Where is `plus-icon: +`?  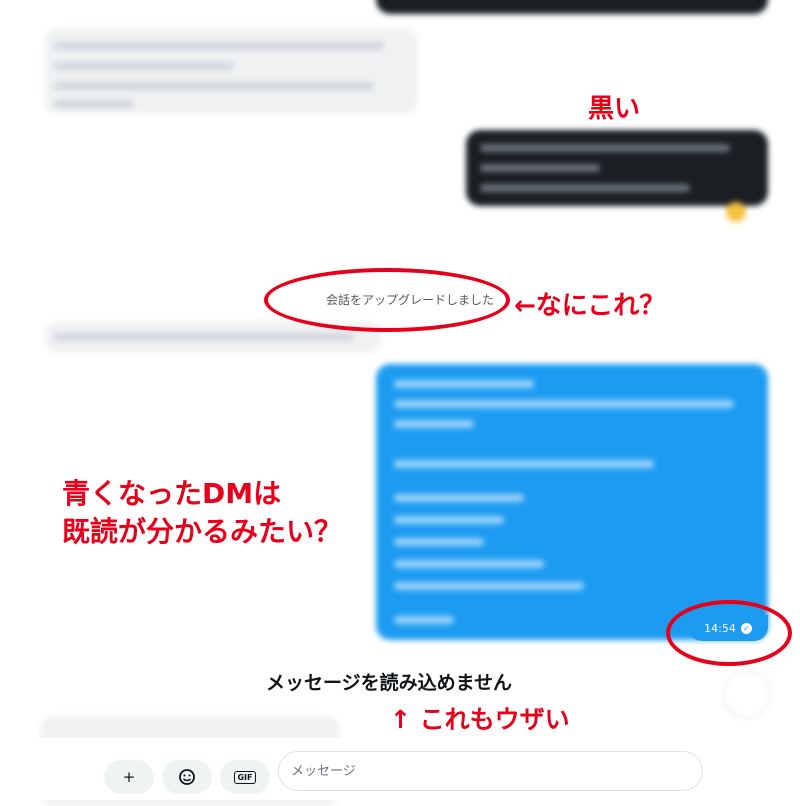
plus-icon: + is located at coordinates (129, 777).